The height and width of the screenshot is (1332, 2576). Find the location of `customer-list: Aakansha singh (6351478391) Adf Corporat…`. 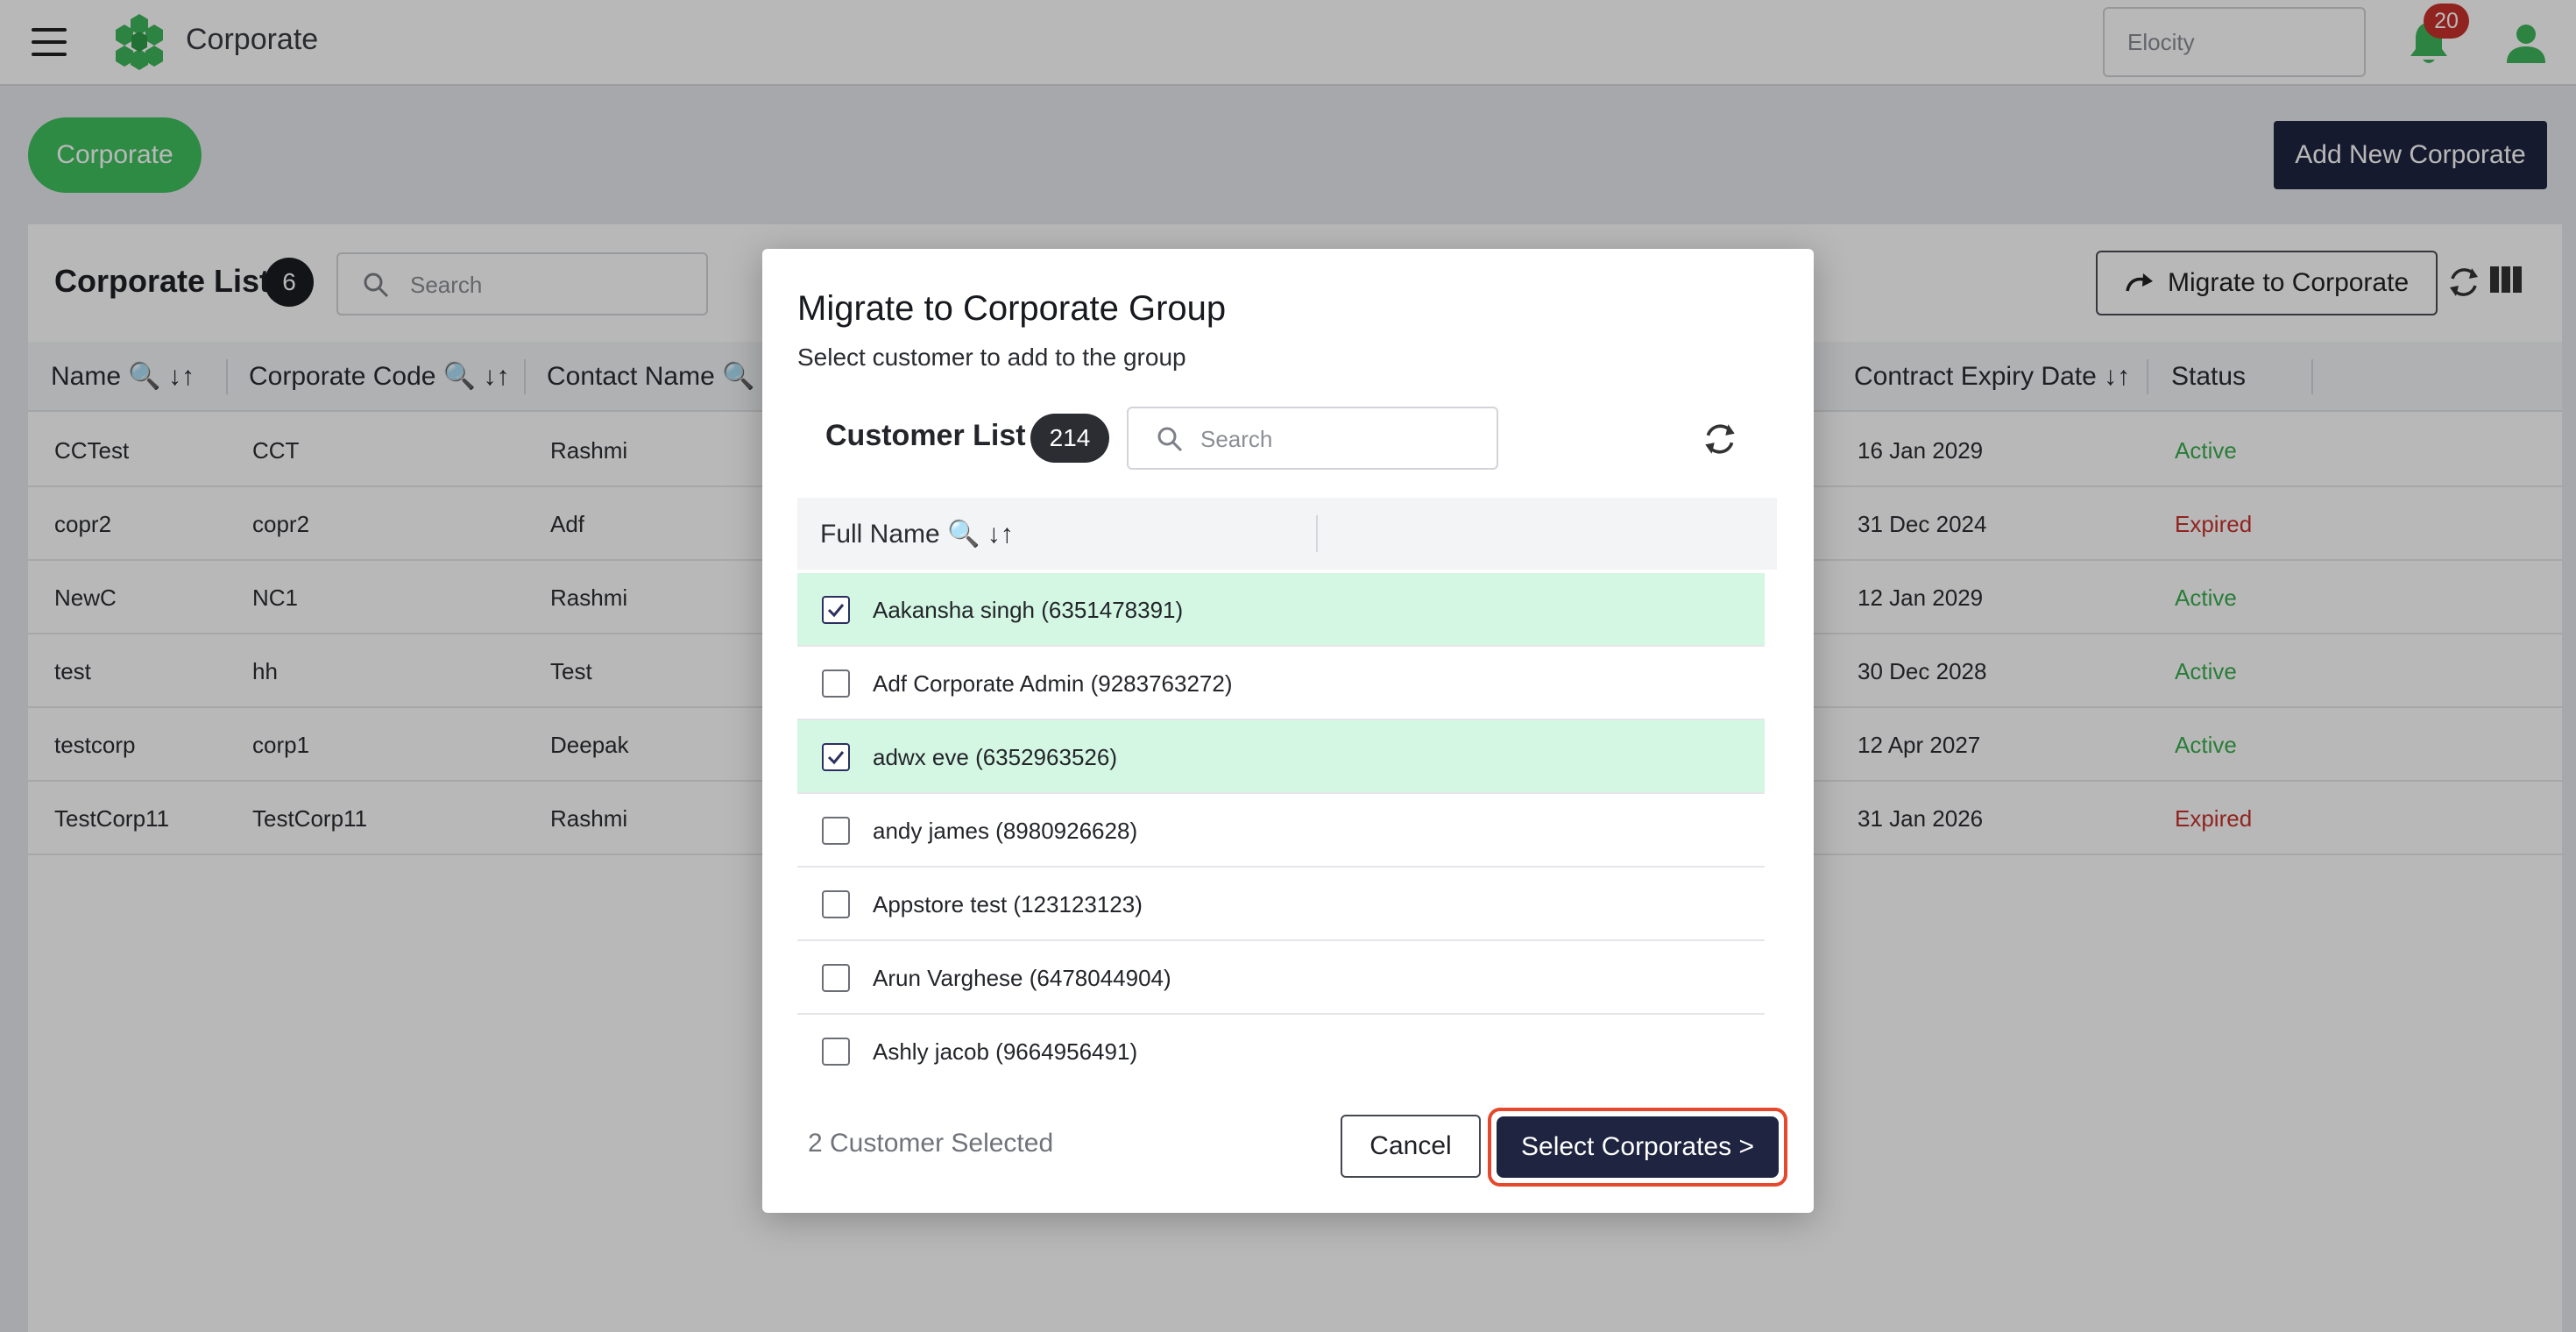

customer-list: Aakansha singh (6351478391) Adf Corporat… is located at coordinates (1287, 823).